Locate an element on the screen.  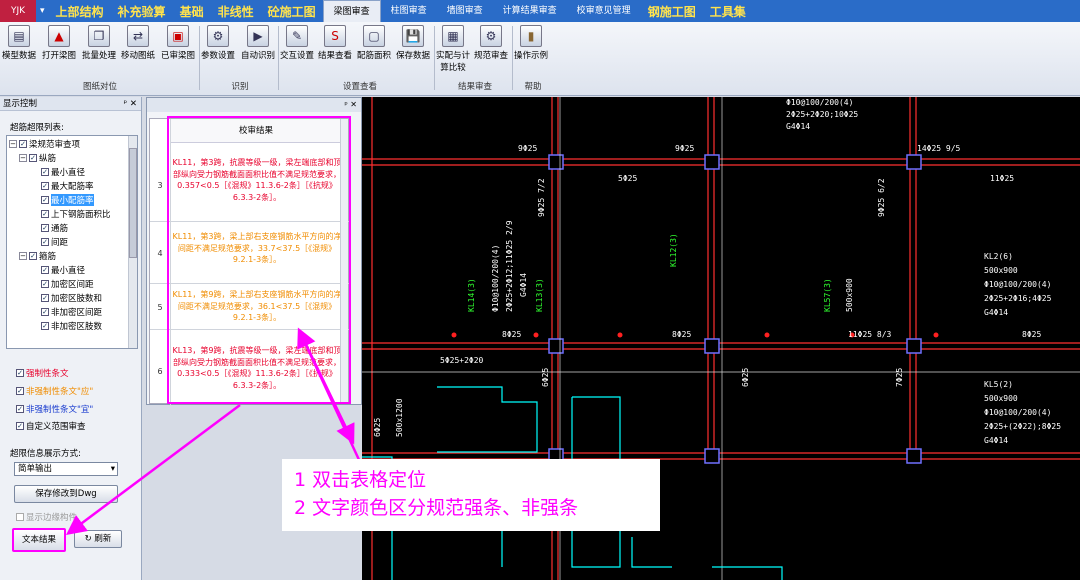
app-menu-dropdown-icon: ▾ is located at coordinates (42, 11).